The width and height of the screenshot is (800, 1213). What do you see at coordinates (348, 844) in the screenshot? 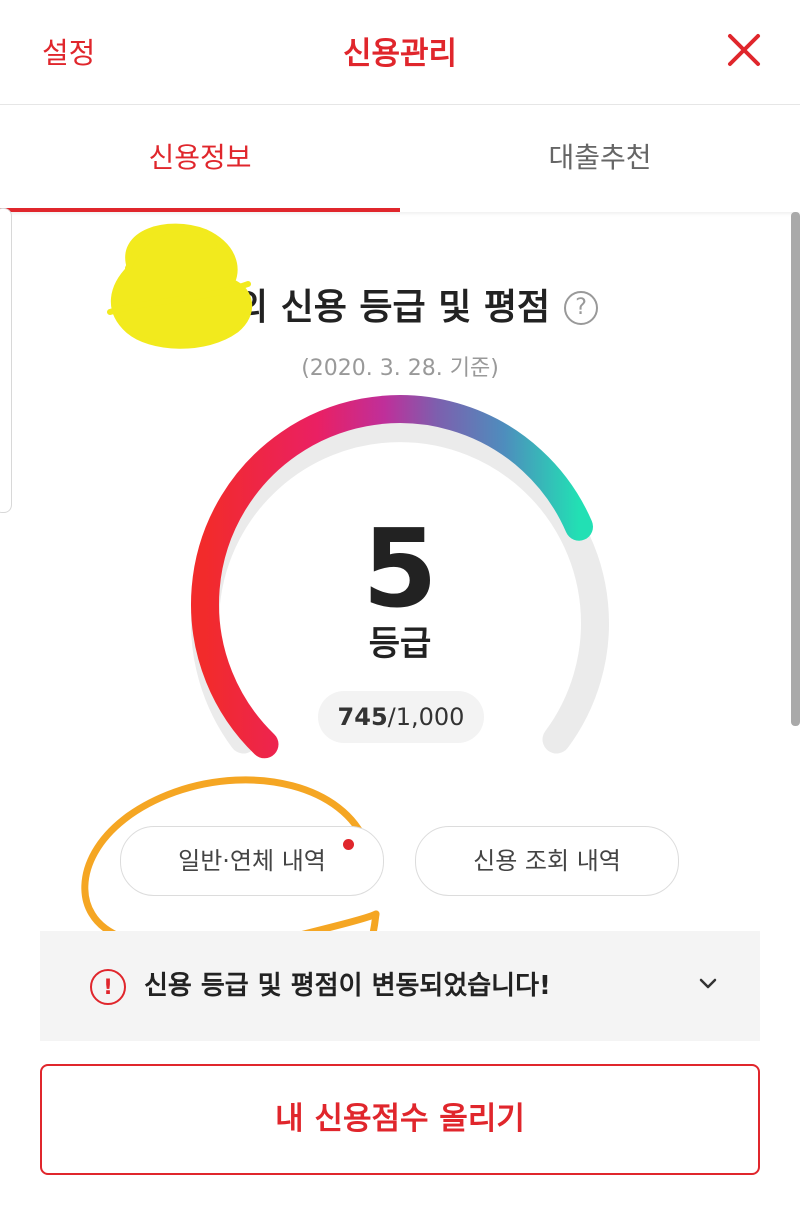
I see `new-badge-dot` at bounding box center [348, 844].